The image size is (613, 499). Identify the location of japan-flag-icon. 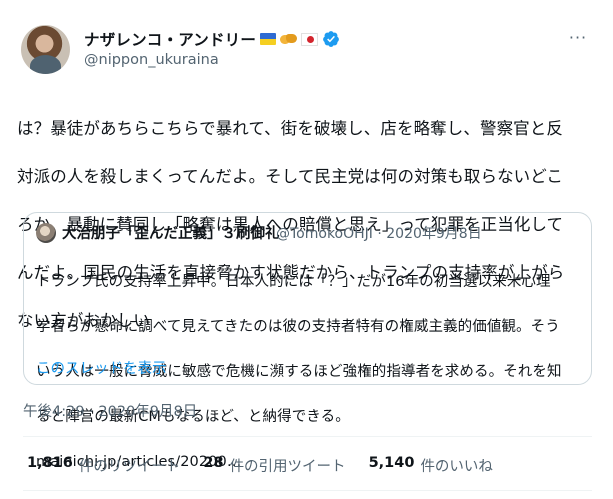
(310, 39).